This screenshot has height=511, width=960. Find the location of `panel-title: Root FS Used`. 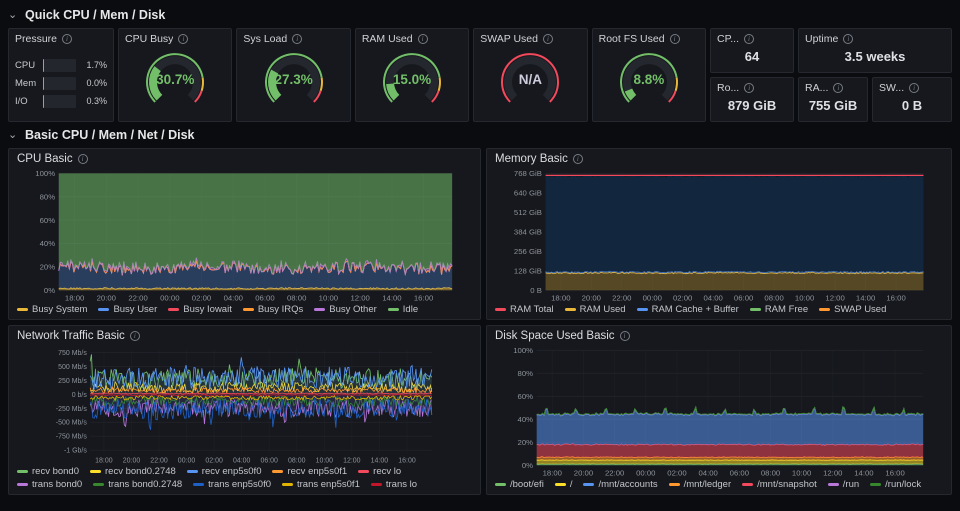

panel-title: Root FS Used is located at coordinates (632, 39).